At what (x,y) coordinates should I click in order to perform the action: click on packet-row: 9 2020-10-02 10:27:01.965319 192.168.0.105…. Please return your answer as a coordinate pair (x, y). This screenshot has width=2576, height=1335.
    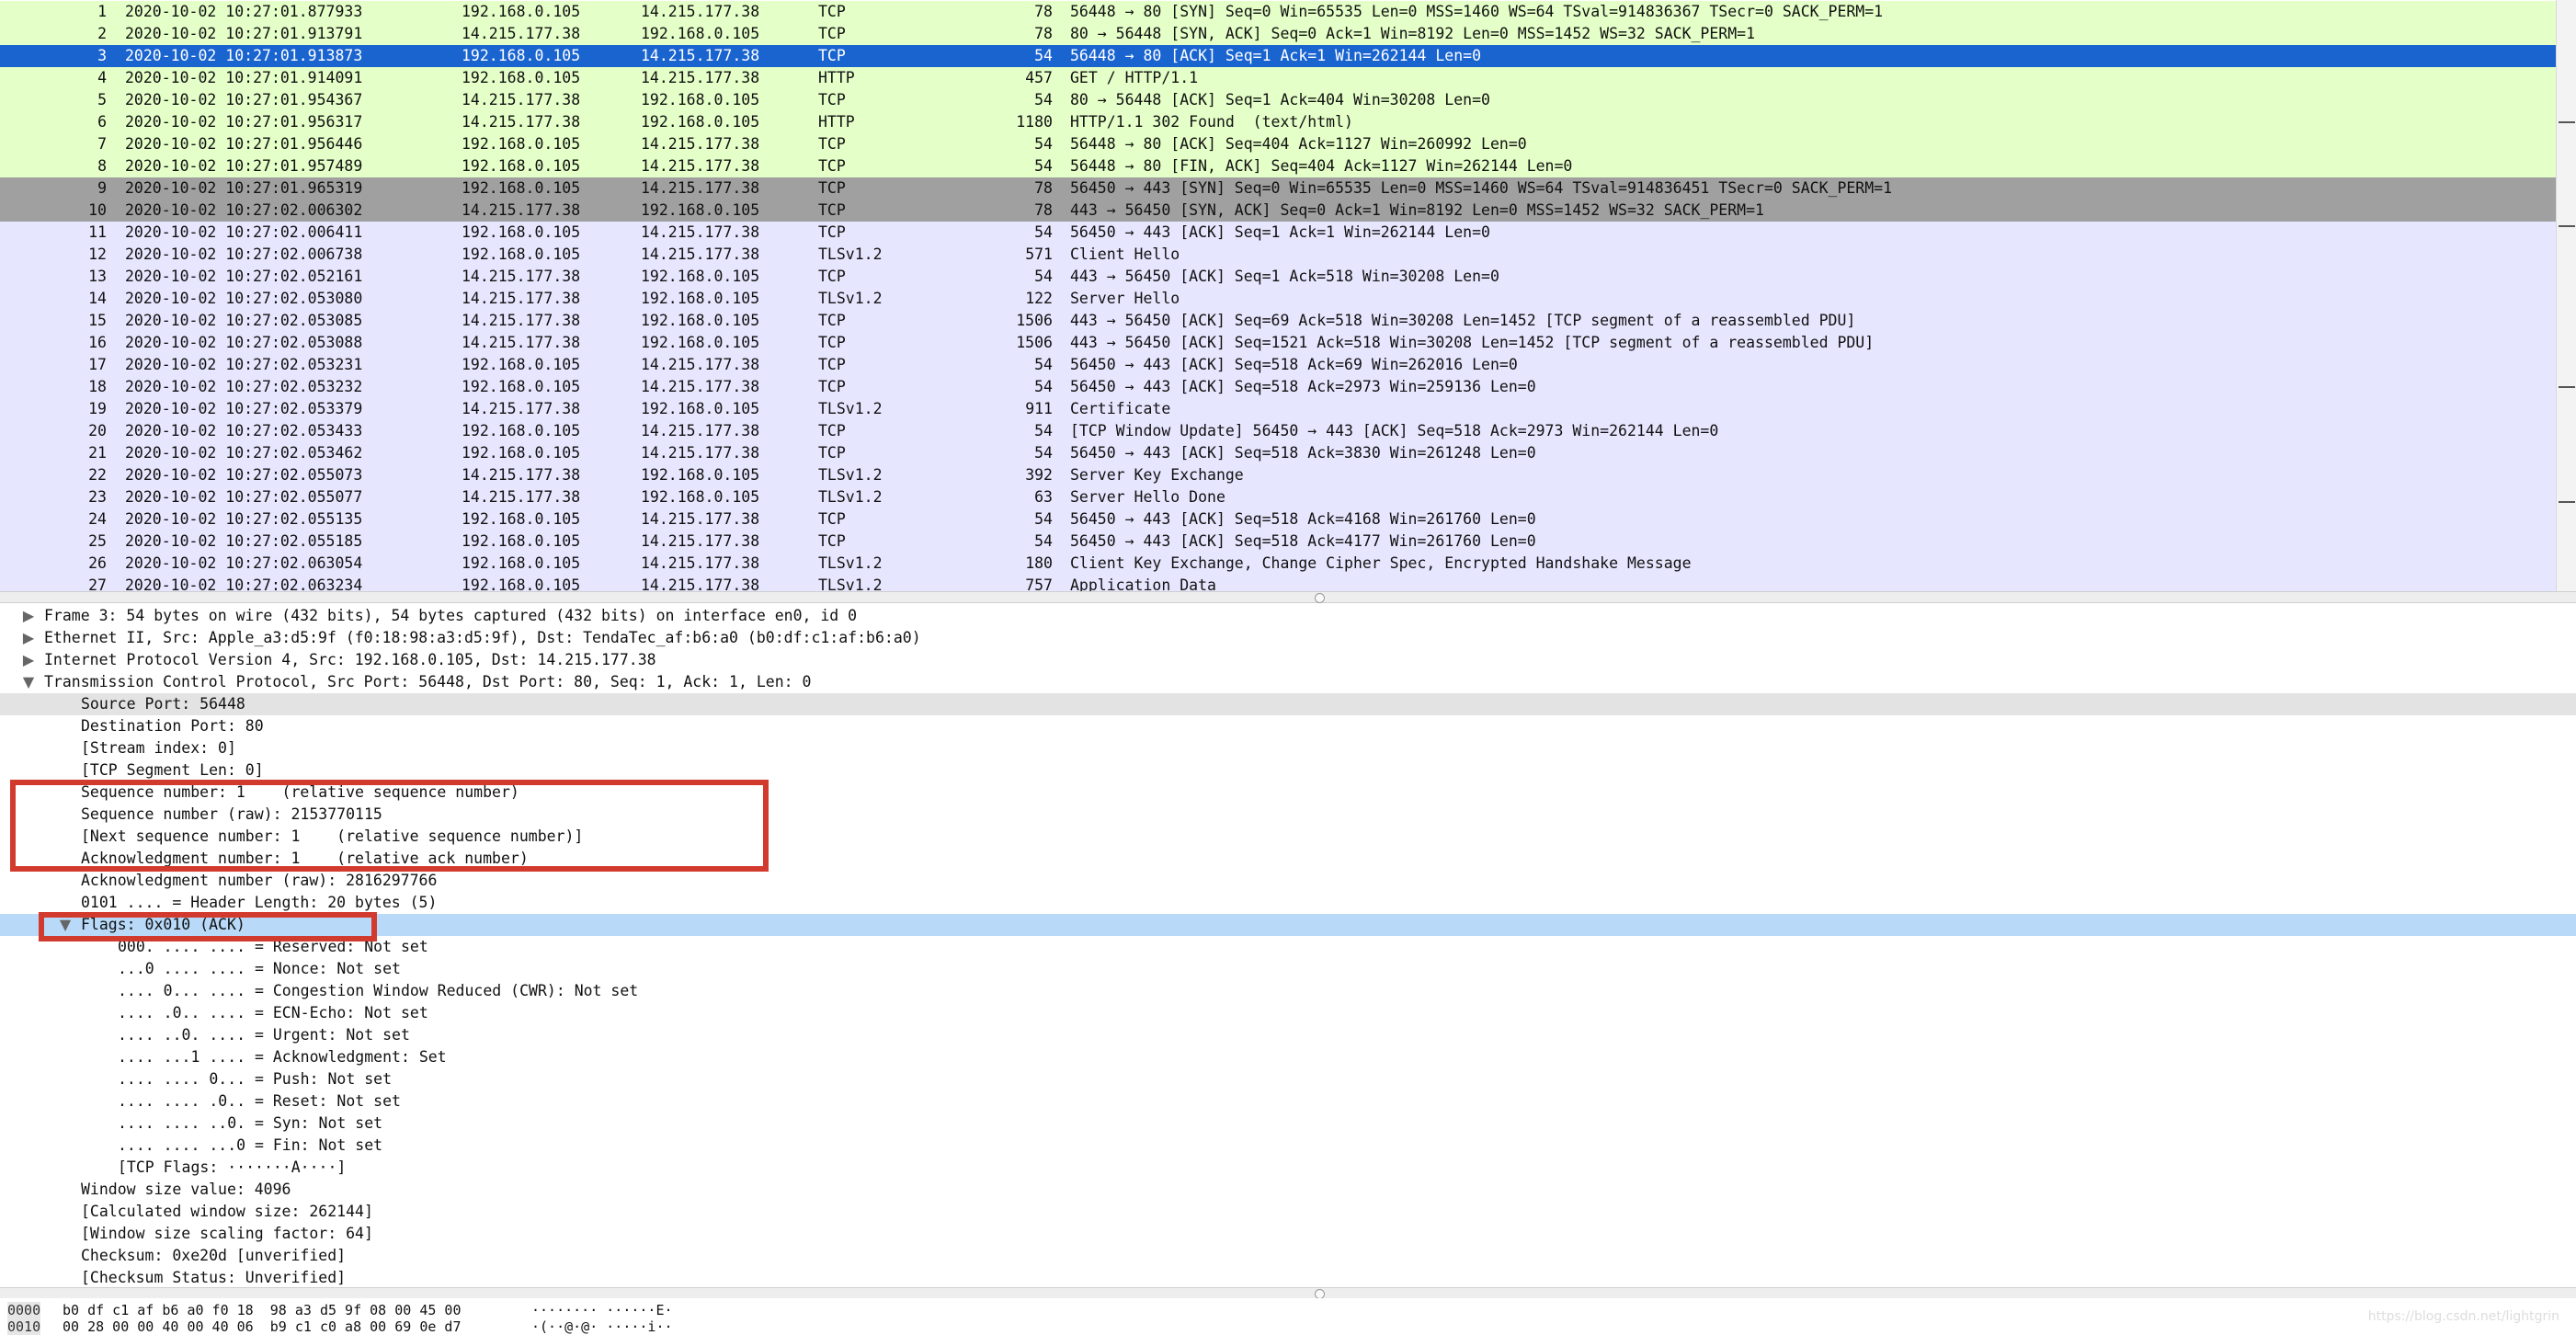
    Looking at the image, I should click on (1278, 188).